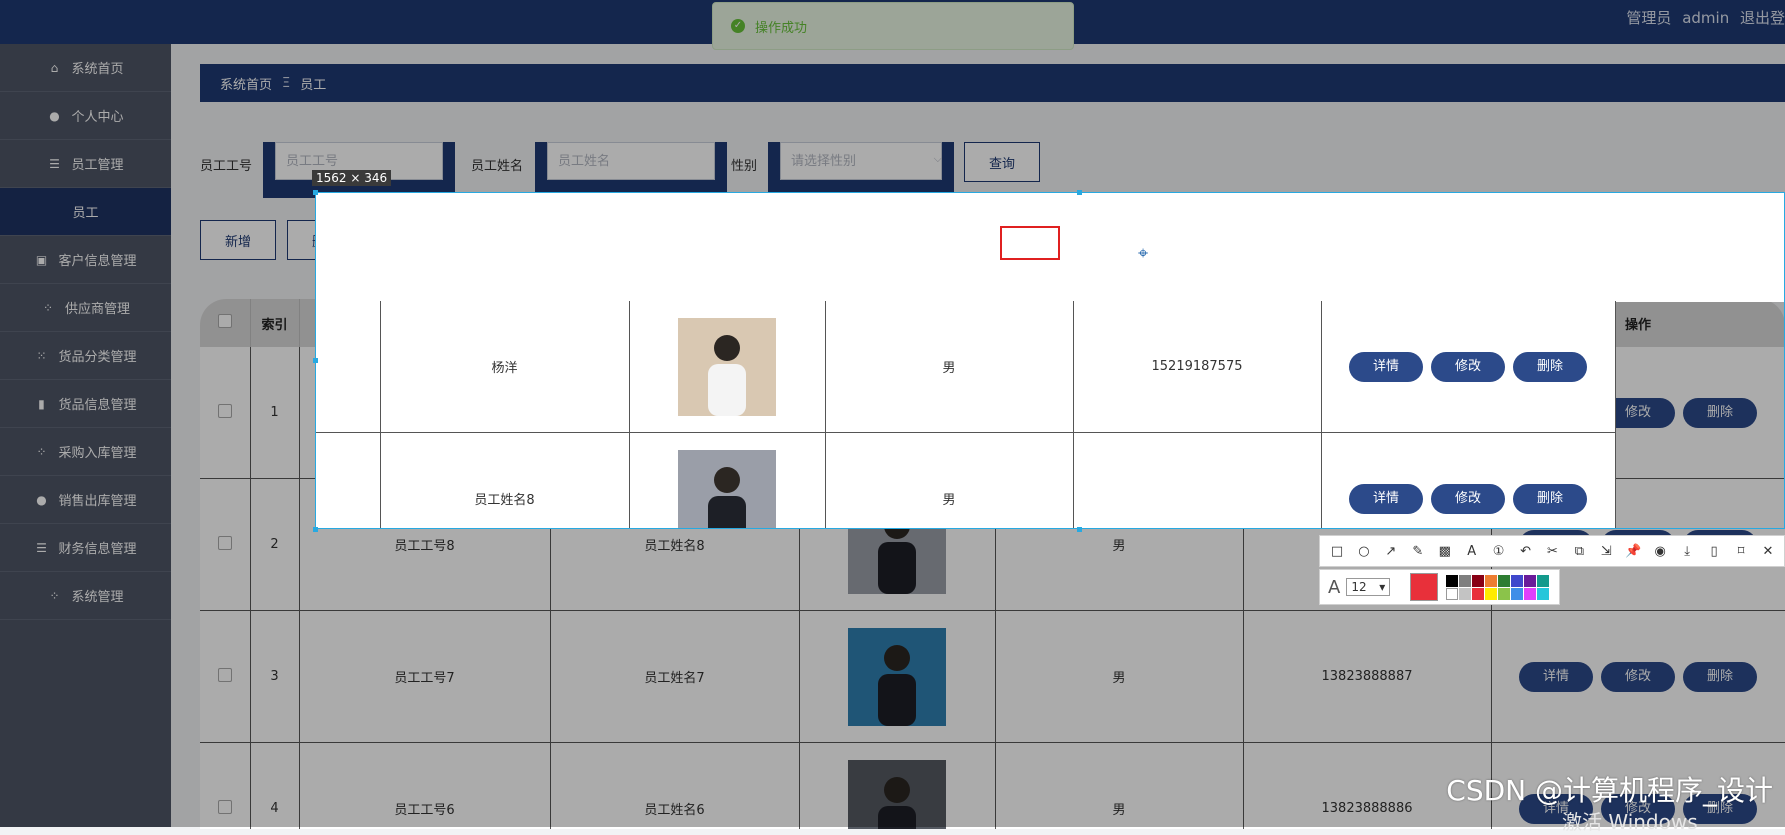  What do you see at coordinates (1472, 551) in the screenshot?
I see `text-icon: A` at bounding box center [1472, 551].